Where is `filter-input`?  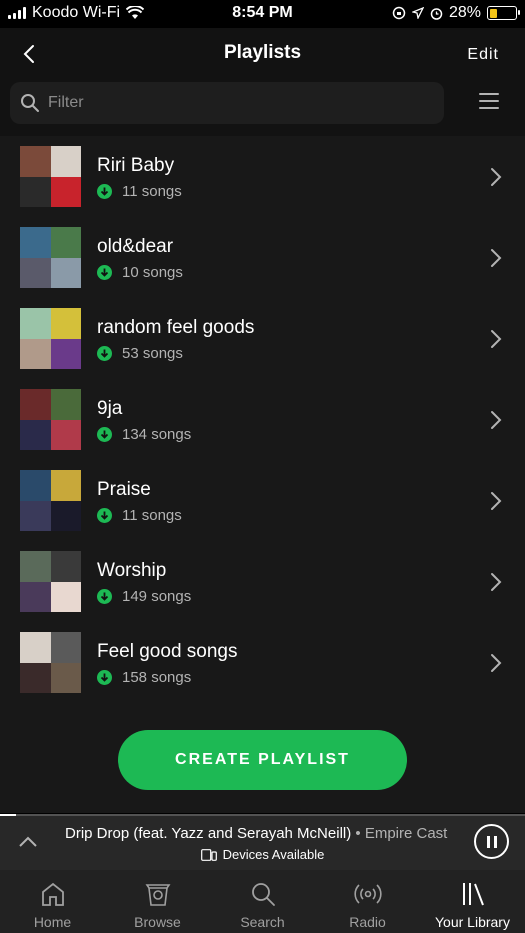 filter-input is located at coordinates (228, 103).